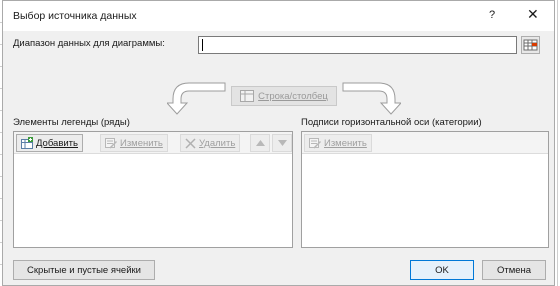  I want to click on up-arrow-icon, so click(260, 143).